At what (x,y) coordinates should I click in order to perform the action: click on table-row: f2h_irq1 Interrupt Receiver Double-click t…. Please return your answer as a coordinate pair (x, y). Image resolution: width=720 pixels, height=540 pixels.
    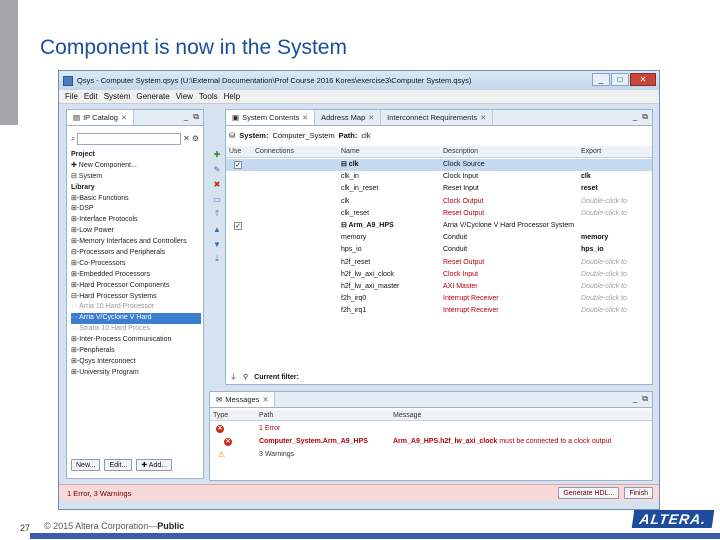
    Looking at the image, I should click on (439, 311).